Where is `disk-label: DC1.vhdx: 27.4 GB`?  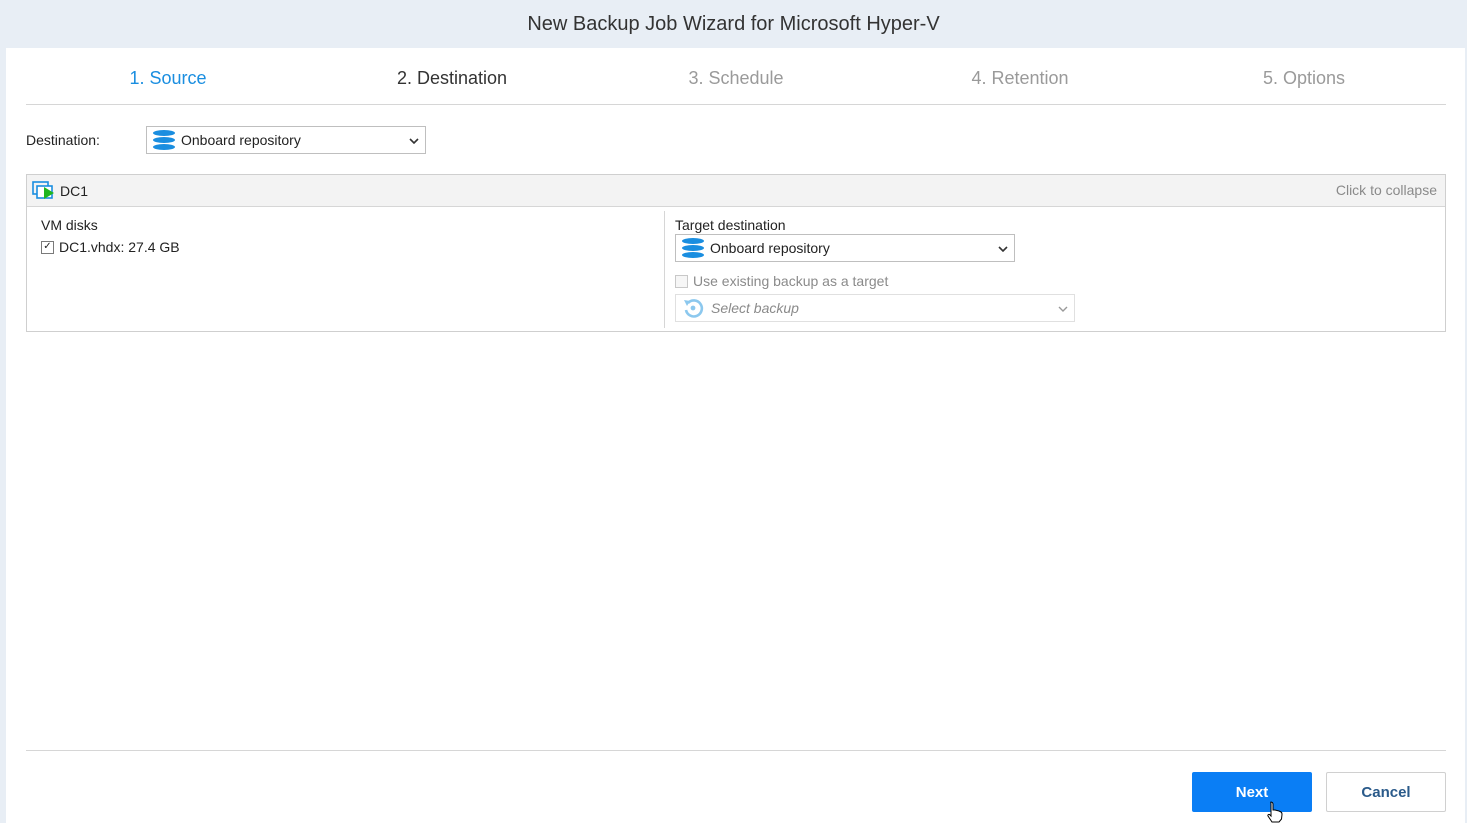 disk-label: DC1.vhdx: 27.4 GB is located at coordinates (119, 247).